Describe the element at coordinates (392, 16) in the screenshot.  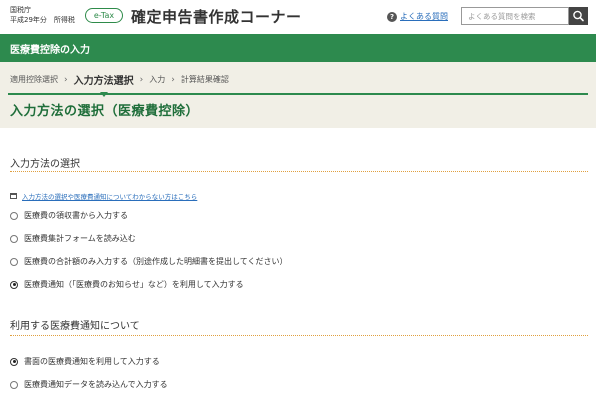
I see `help-icon: ?` at that location.